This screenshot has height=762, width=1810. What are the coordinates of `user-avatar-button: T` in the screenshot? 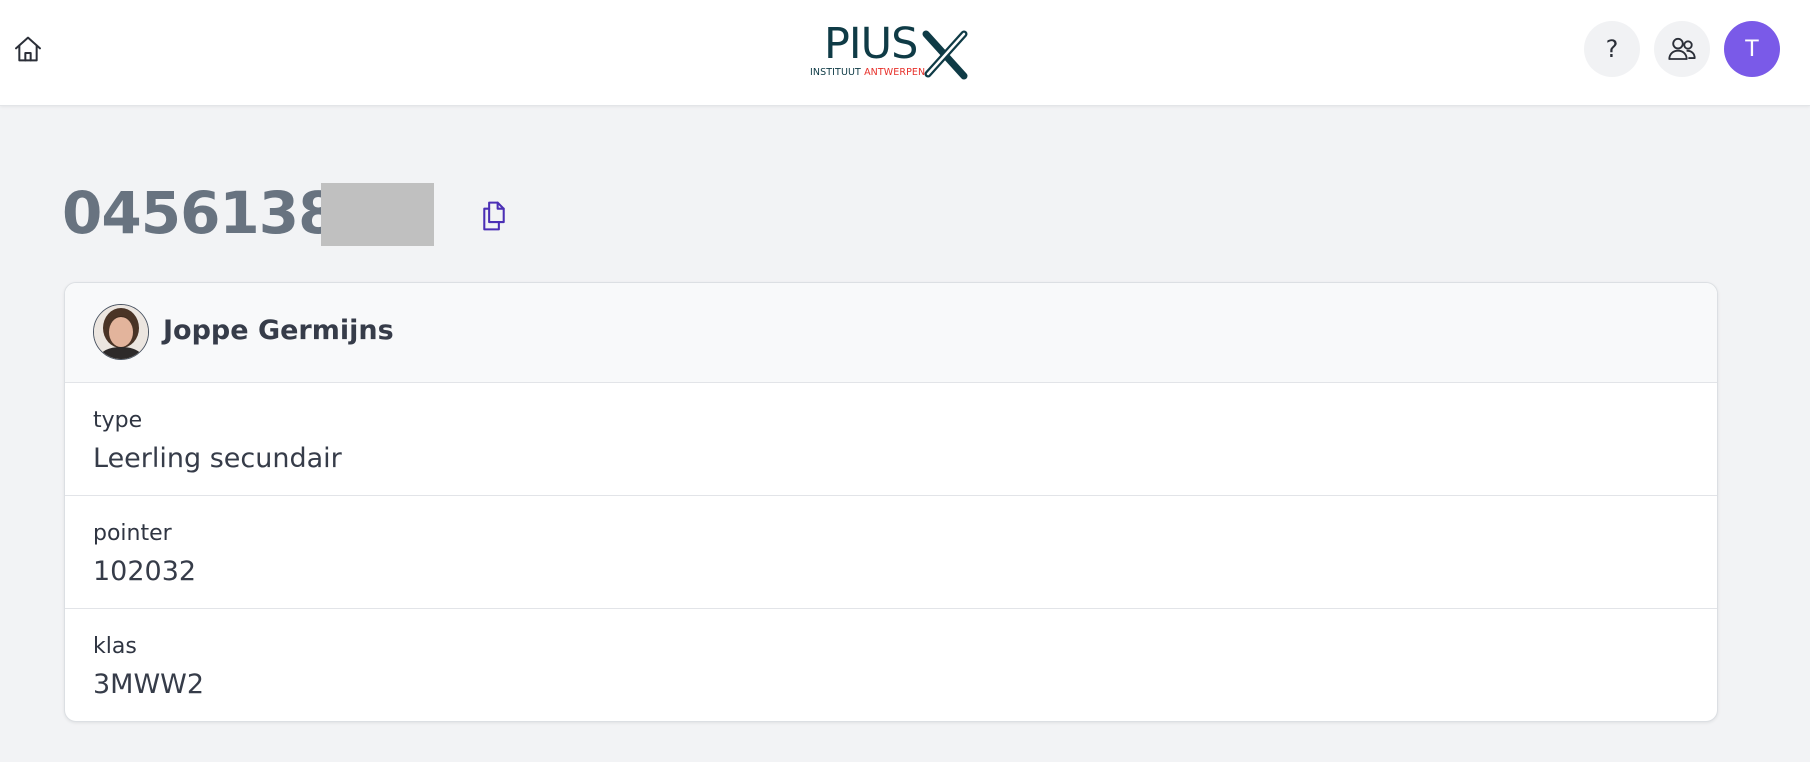 It's located at (1752, 49).